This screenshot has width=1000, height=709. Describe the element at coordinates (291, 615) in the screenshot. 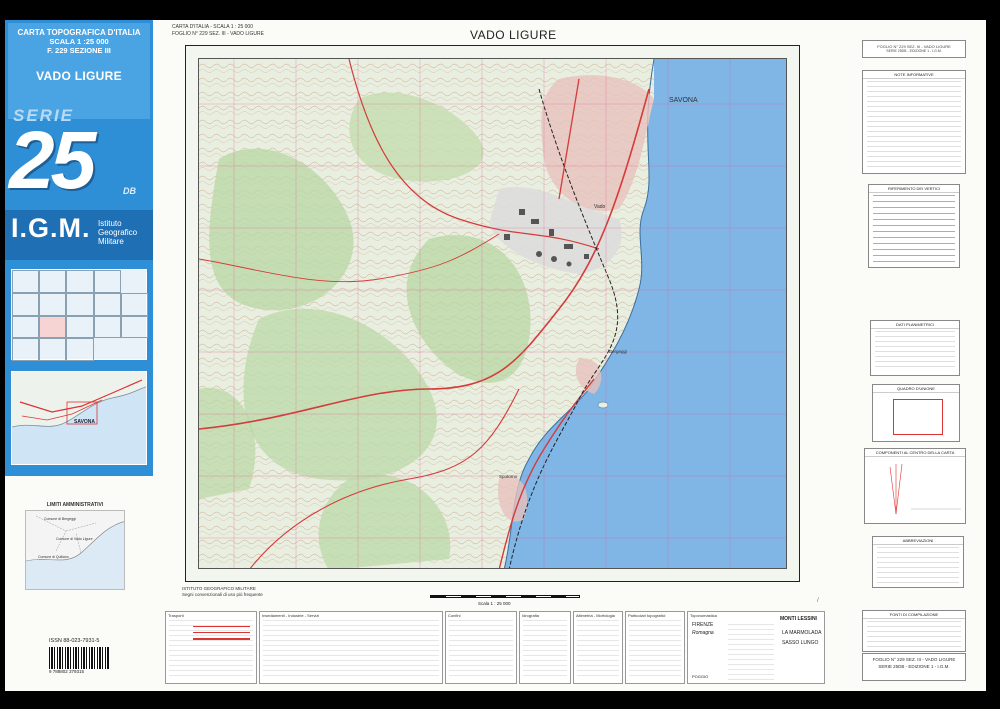

I see `legend-header: Insediamenti - Industrie - Servizi` at that location.